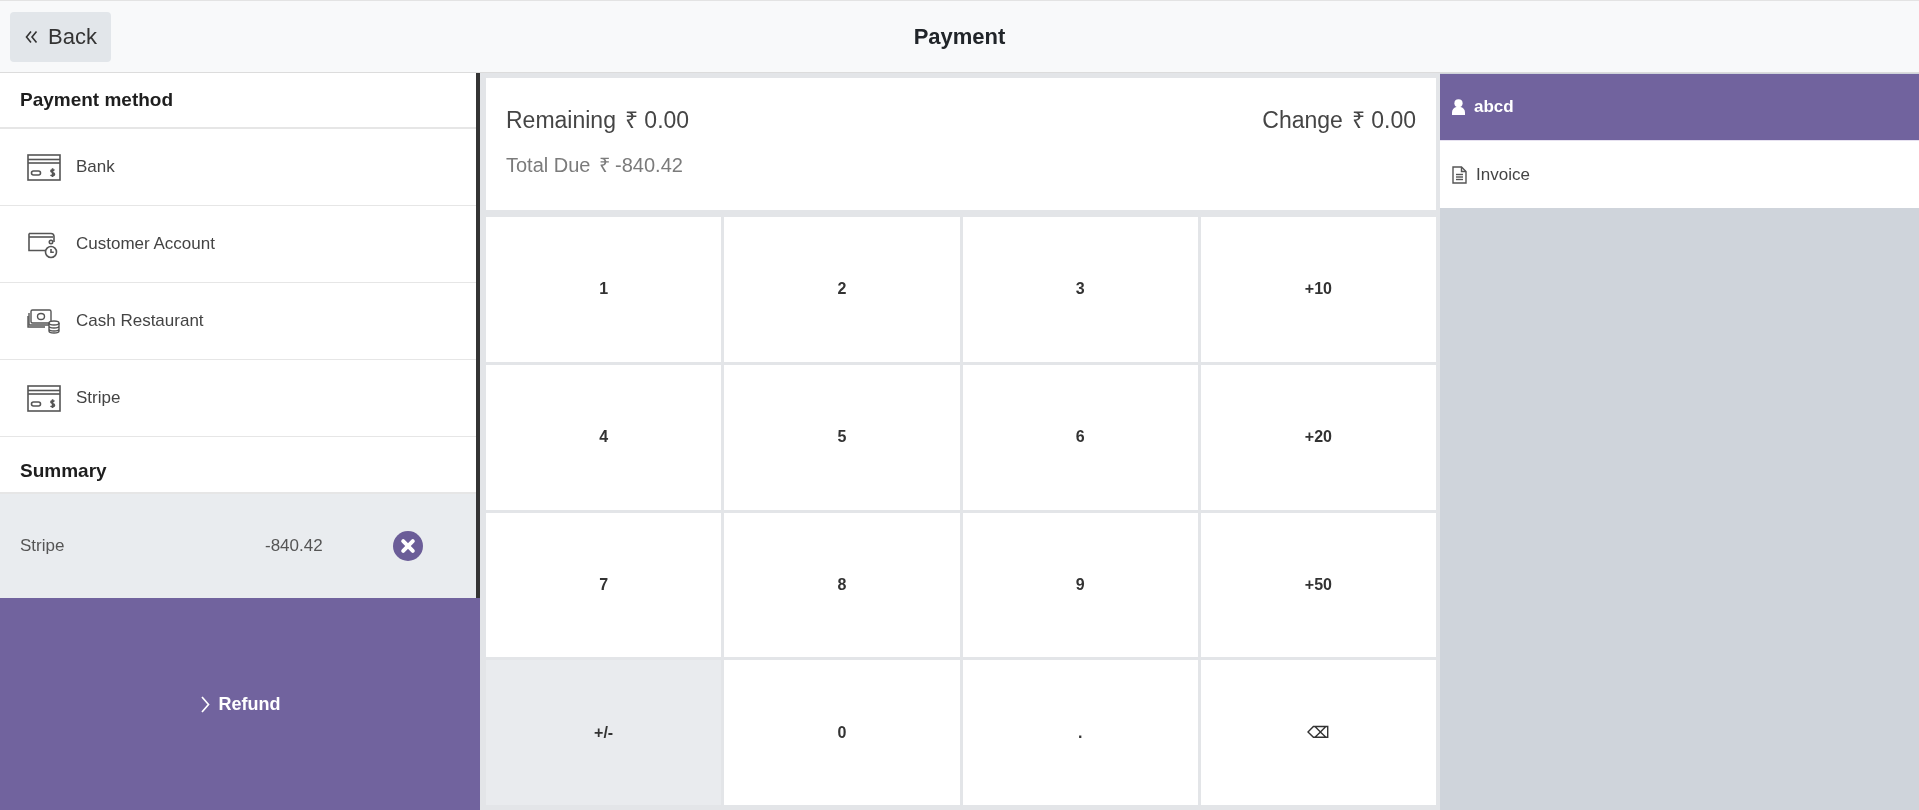 This screenshot has height=810, width=1919. I want to click on page-title: Payment, so click(959, 36).